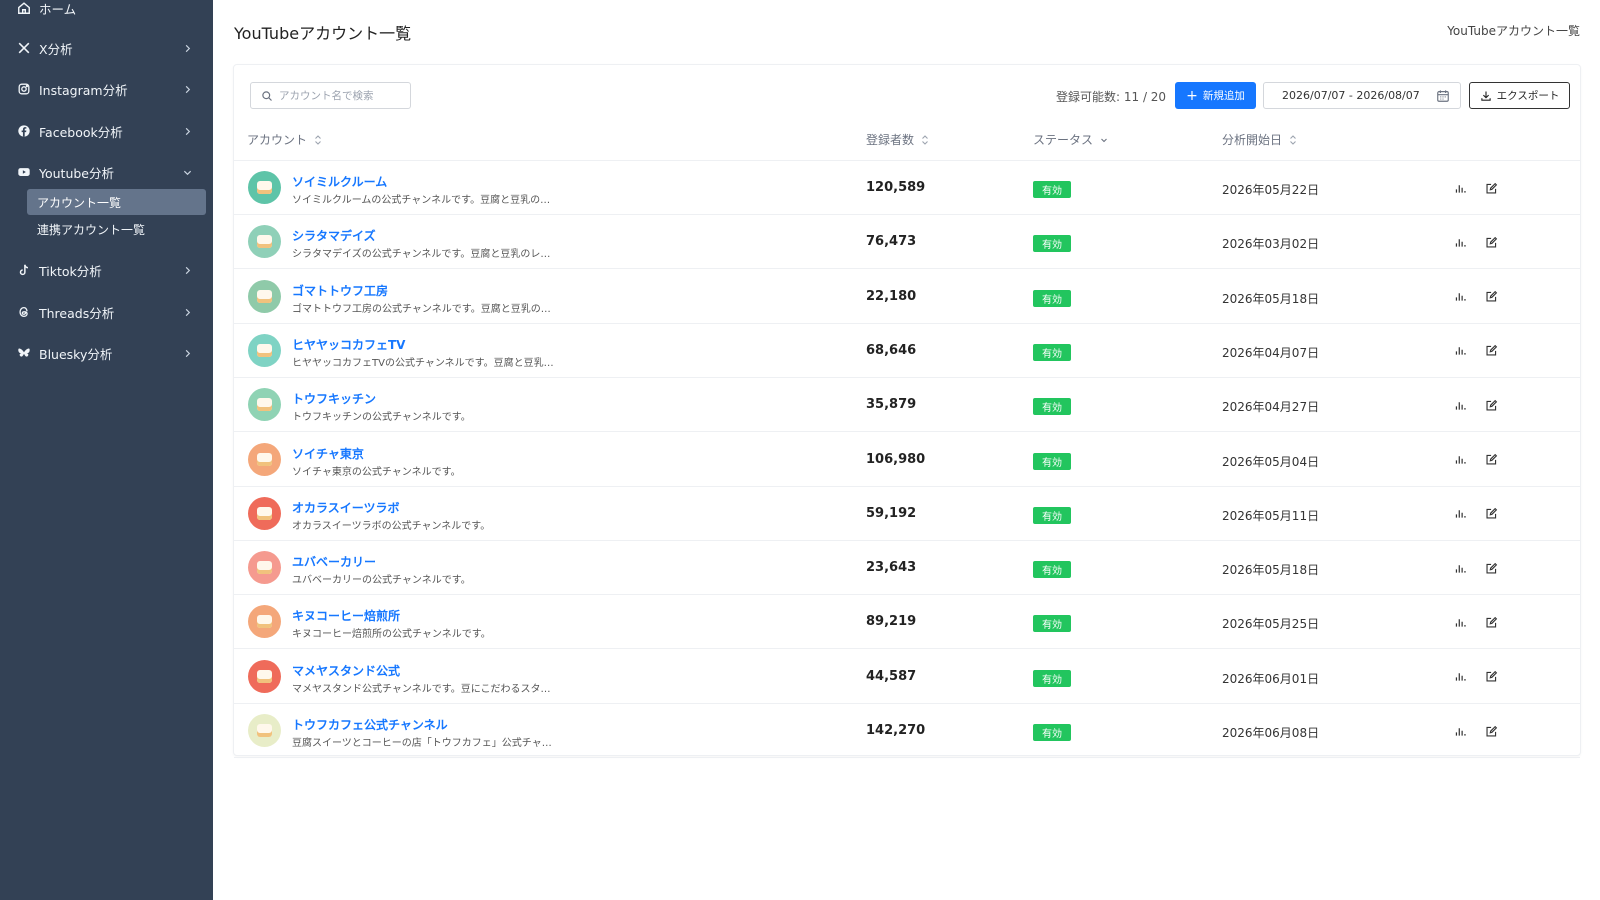 This screenshot has height=900, width=1600. I want to click on sidebar-item-label: ホーム, so click(58, 9).